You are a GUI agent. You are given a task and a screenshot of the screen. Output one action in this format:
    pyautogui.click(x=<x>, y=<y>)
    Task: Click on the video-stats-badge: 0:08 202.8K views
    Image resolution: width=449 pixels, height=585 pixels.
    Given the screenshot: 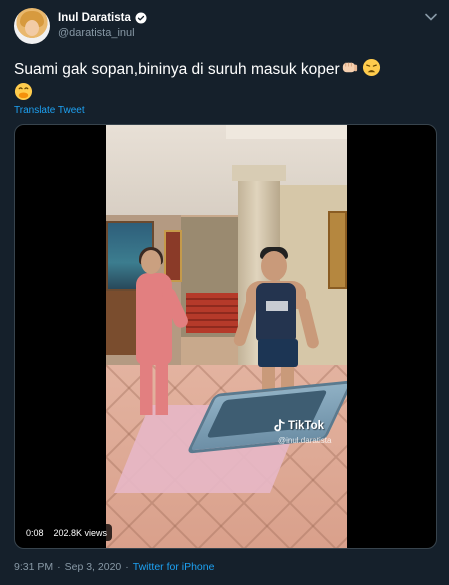 What is the action you would take?
    pyautogui.click(x=67, y=532)
    